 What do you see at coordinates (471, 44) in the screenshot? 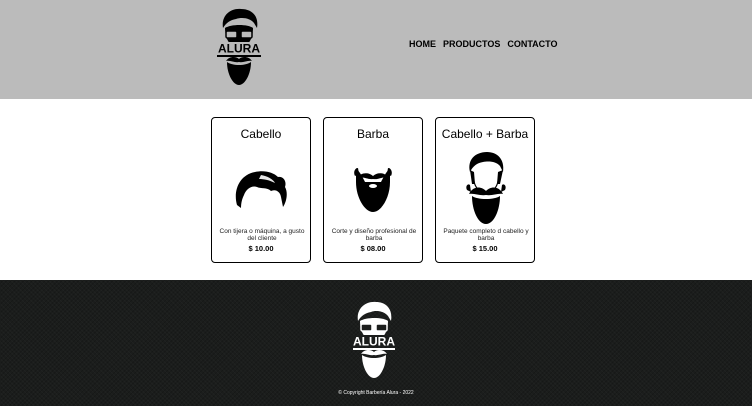
I see `nav-productos-link: PRODUCTOS` at bounding box center [471, 44].